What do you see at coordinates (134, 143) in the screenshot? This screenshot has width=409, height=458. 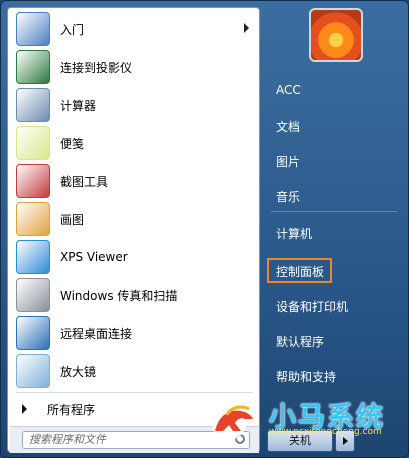 I see `program-item: 便笺` at bounding box center [134, 143].